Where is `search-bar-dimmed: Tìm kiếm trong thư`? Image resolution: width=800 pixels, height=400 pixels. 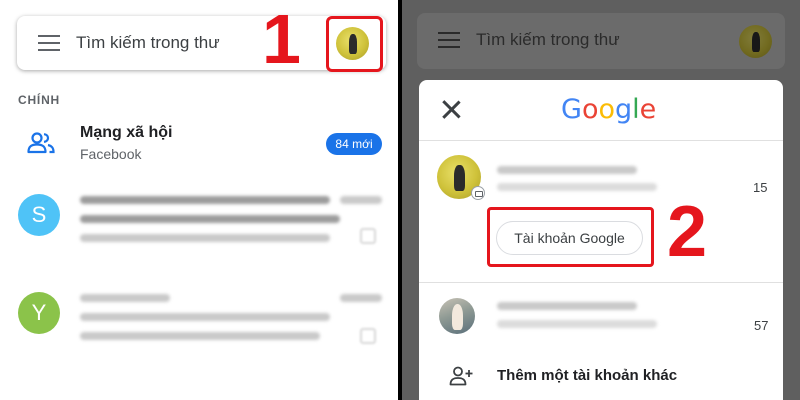 search-bar-dimmed: Tìm kiếm trong thư is located at coordinates (601, 41).